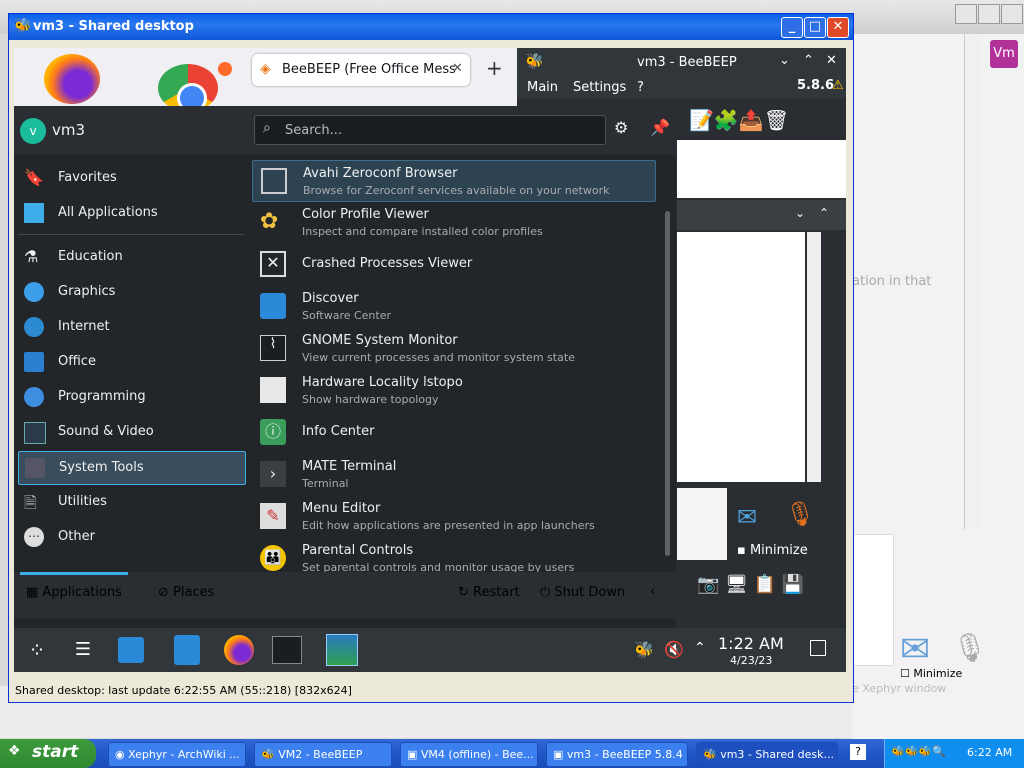 This screenshot has width=1024, height=768. Describe the element at coordinates (320, 754) in the screenshot. I see `taskbar-item-label: VM2 - BeeBEEP` at that location.